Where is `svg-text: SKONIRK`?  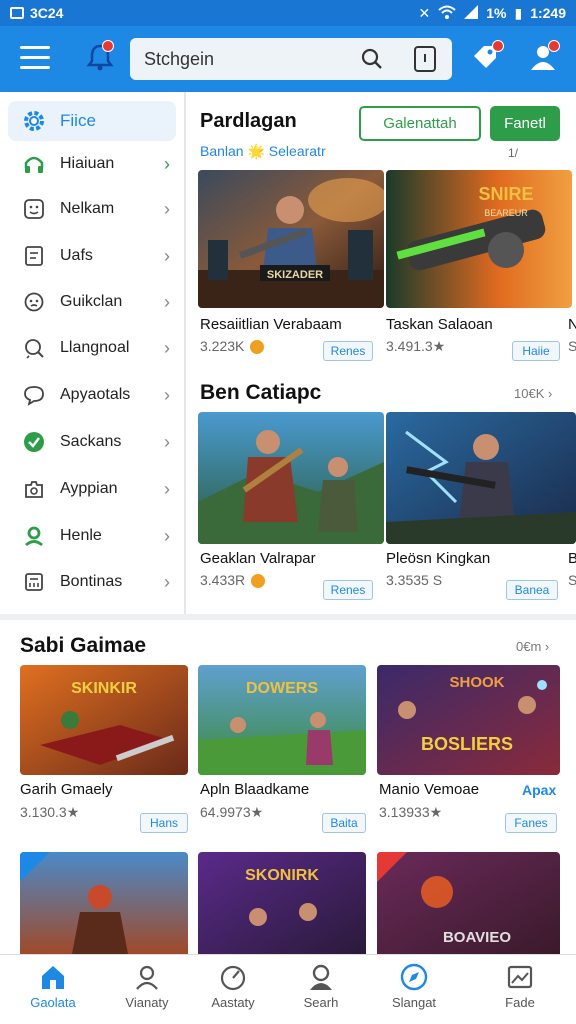 svg-text: SKONIRK is located at coordinates (282, 875).